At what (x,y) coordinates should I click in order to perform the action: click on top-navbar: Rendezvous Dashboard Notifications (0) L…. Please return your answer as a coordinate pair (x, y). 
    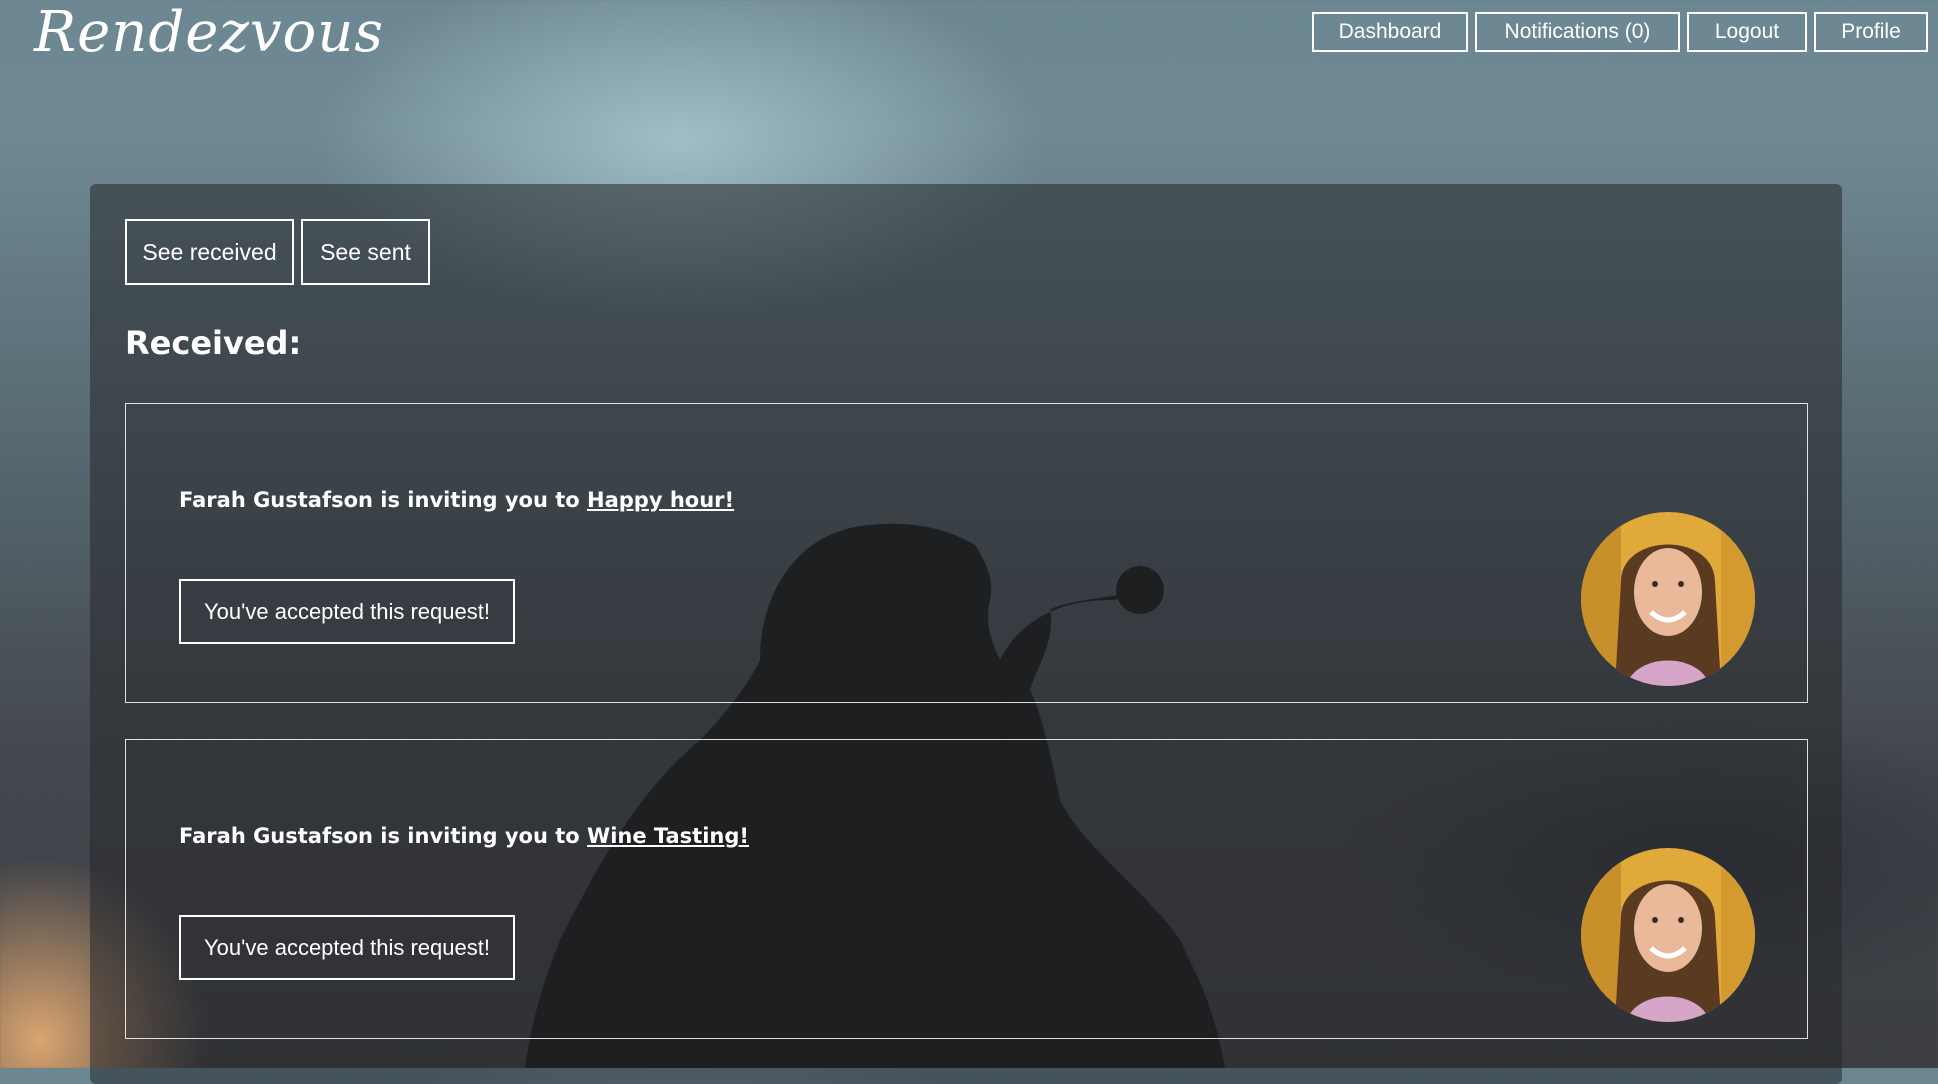
    Looking at the image, I should click on (969, 40).